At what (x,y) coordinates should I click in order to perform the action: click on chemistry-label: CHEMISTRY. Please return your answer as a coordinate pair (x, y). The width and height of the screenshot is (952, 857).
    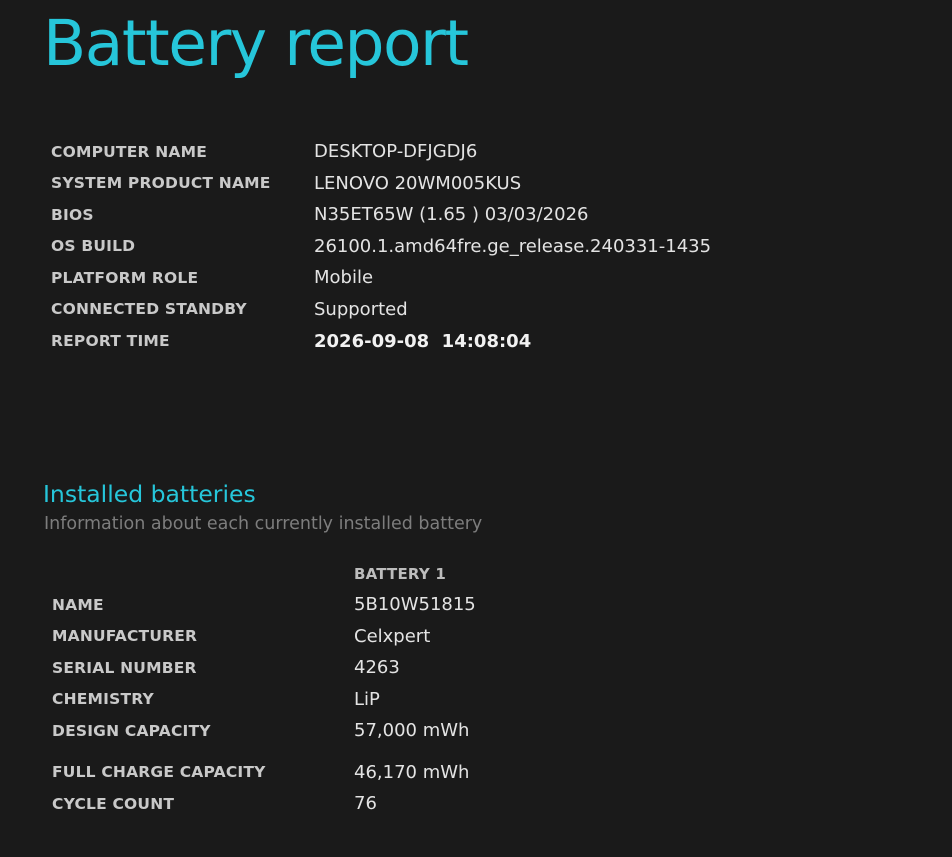
    Looking at the image, I should click on (103, 699).